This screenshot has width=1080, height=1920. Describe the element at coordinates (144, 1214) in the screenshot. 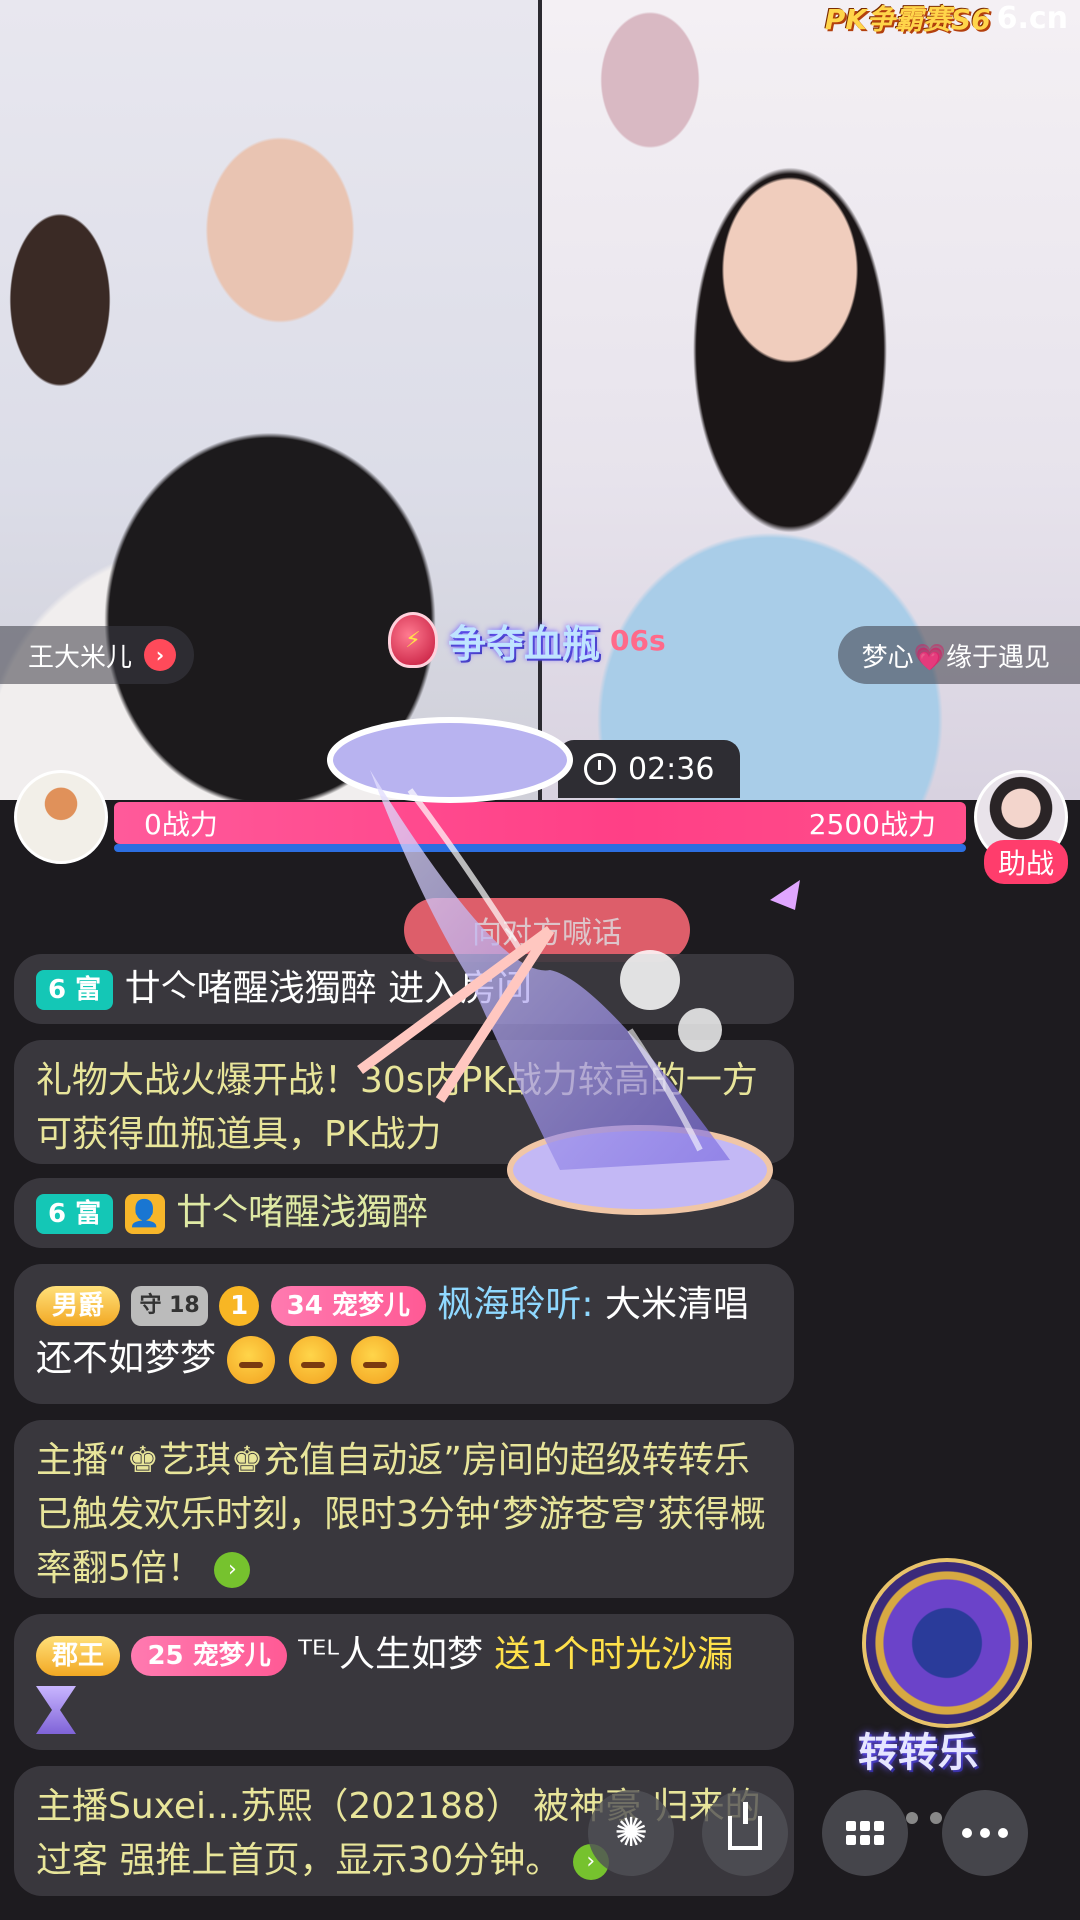

I see `user-icon: 👤` at that location.